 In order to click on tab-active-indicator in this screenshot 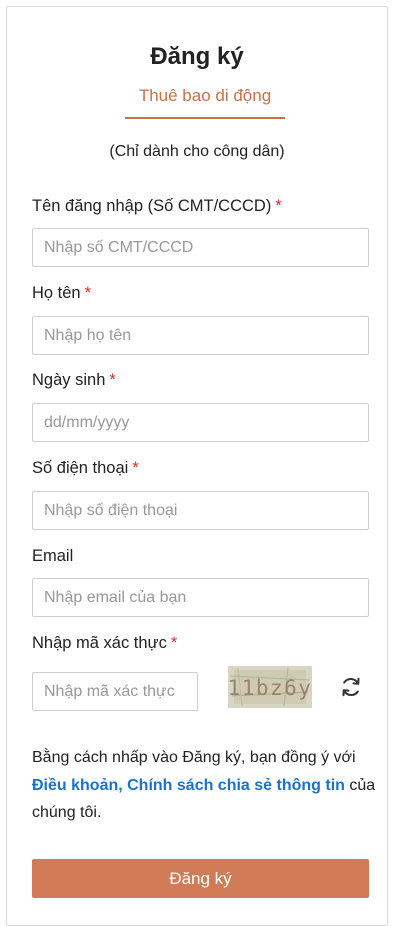, I will do `click(205, 118)`.